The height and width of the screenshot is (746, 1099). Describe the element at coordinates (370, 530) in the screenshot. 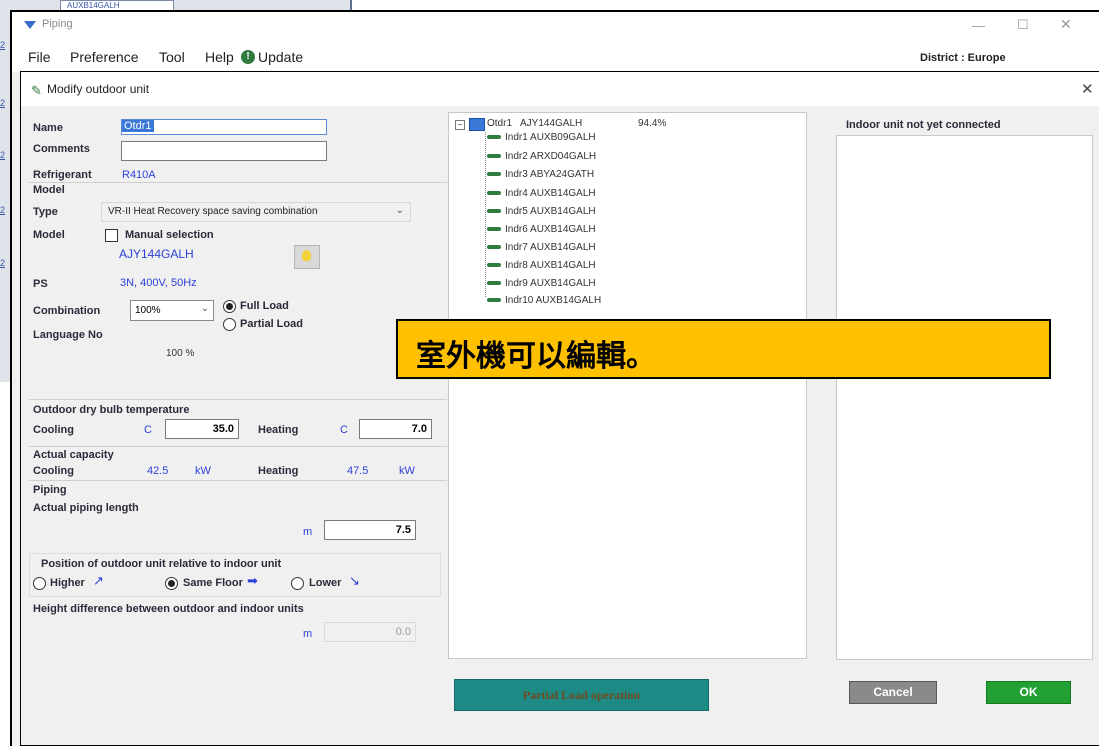

I see `piping-length-input: 7.5` at that location.